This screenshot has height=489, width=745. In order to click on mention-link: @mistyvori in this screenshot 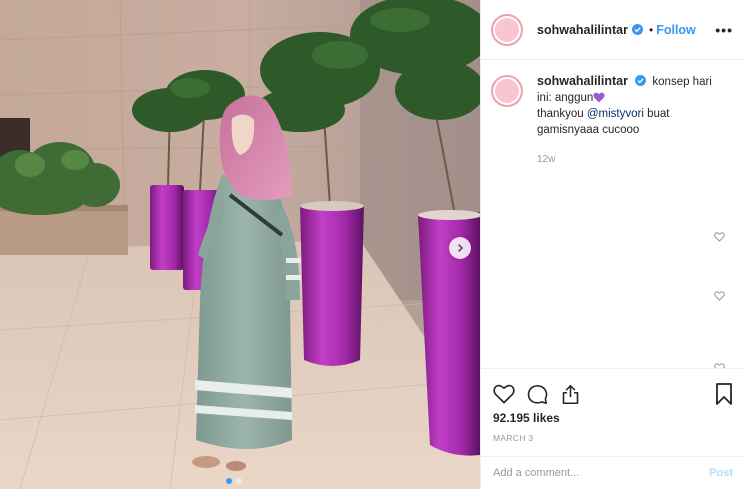, I will do `click(615, 114)`.